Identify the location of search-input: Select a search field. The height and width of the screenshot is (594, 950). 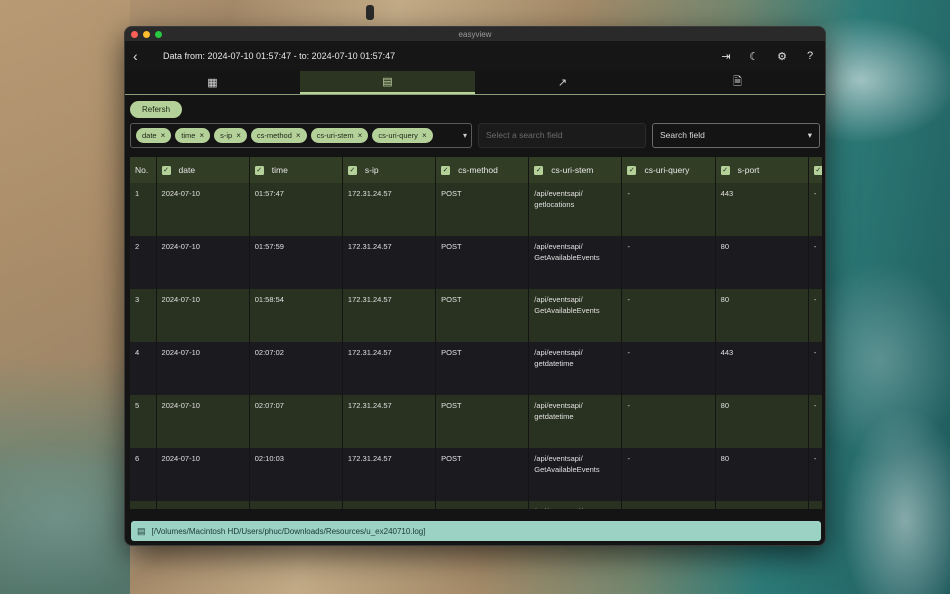
(562, 135).